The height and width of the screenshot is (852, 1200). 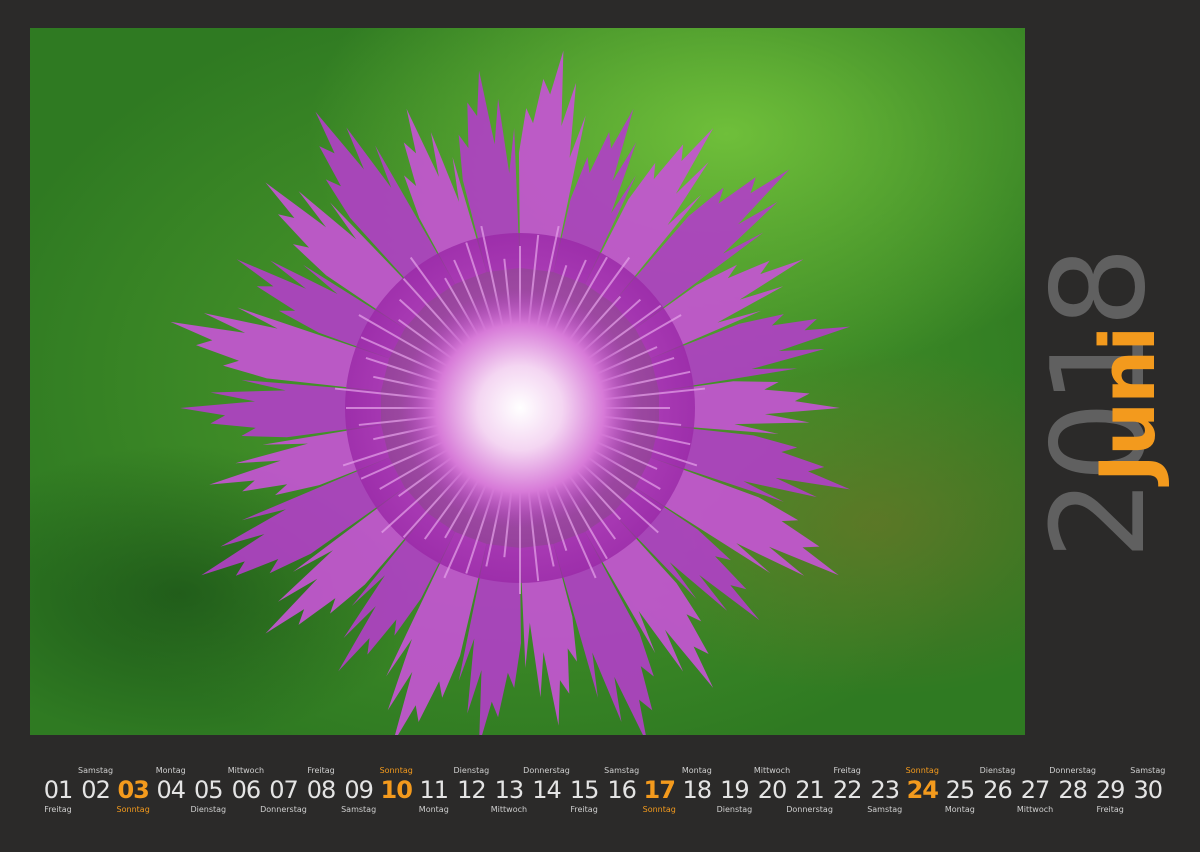 I want to click on day-number: 24, so click(x=922, y=790).